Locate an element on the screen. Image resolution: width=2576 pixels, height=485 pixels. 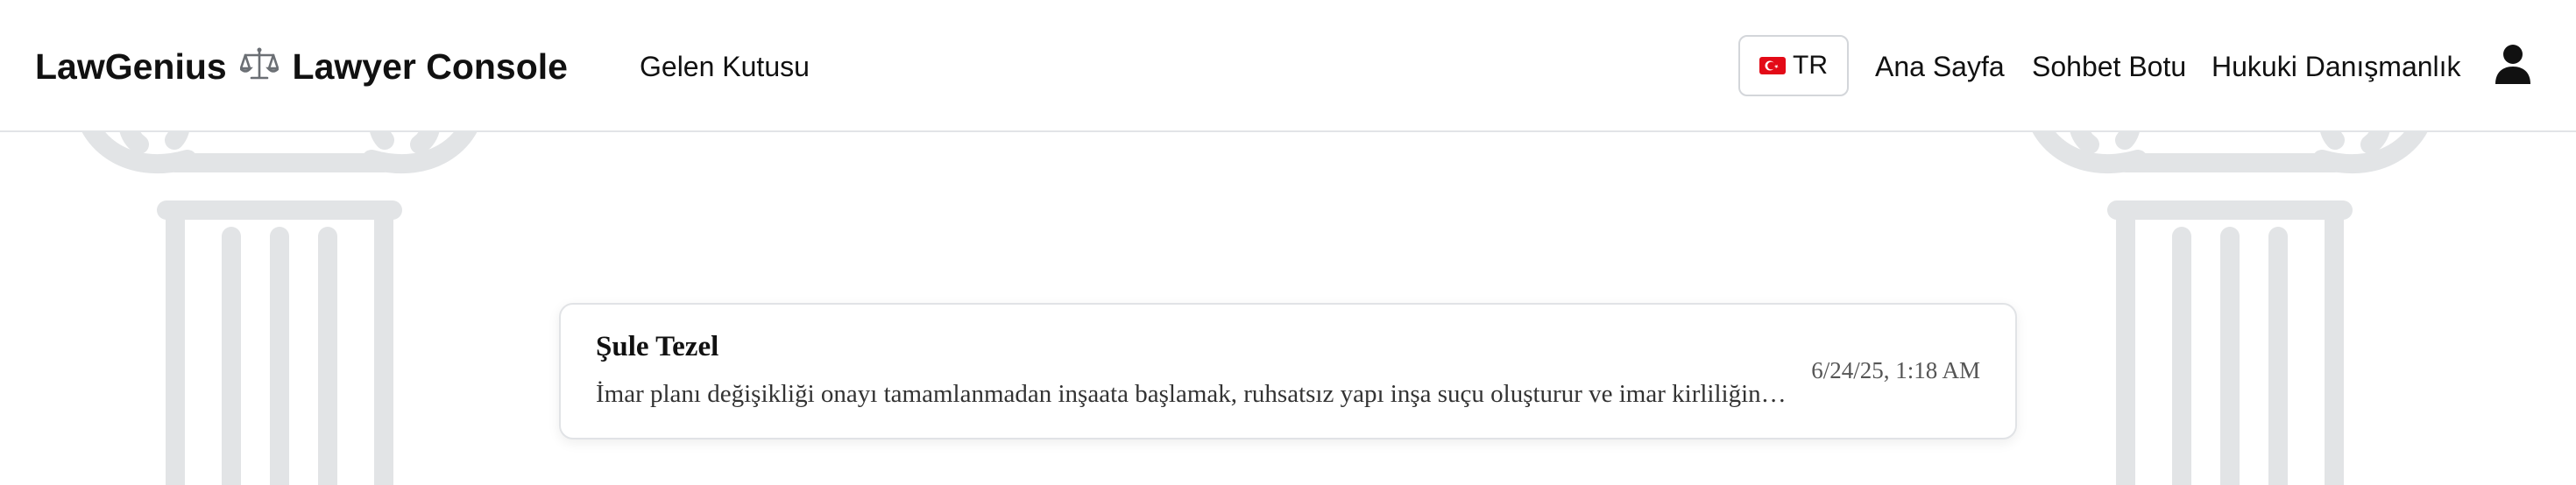
language-button: TR is located at coordinates (1793, 65).